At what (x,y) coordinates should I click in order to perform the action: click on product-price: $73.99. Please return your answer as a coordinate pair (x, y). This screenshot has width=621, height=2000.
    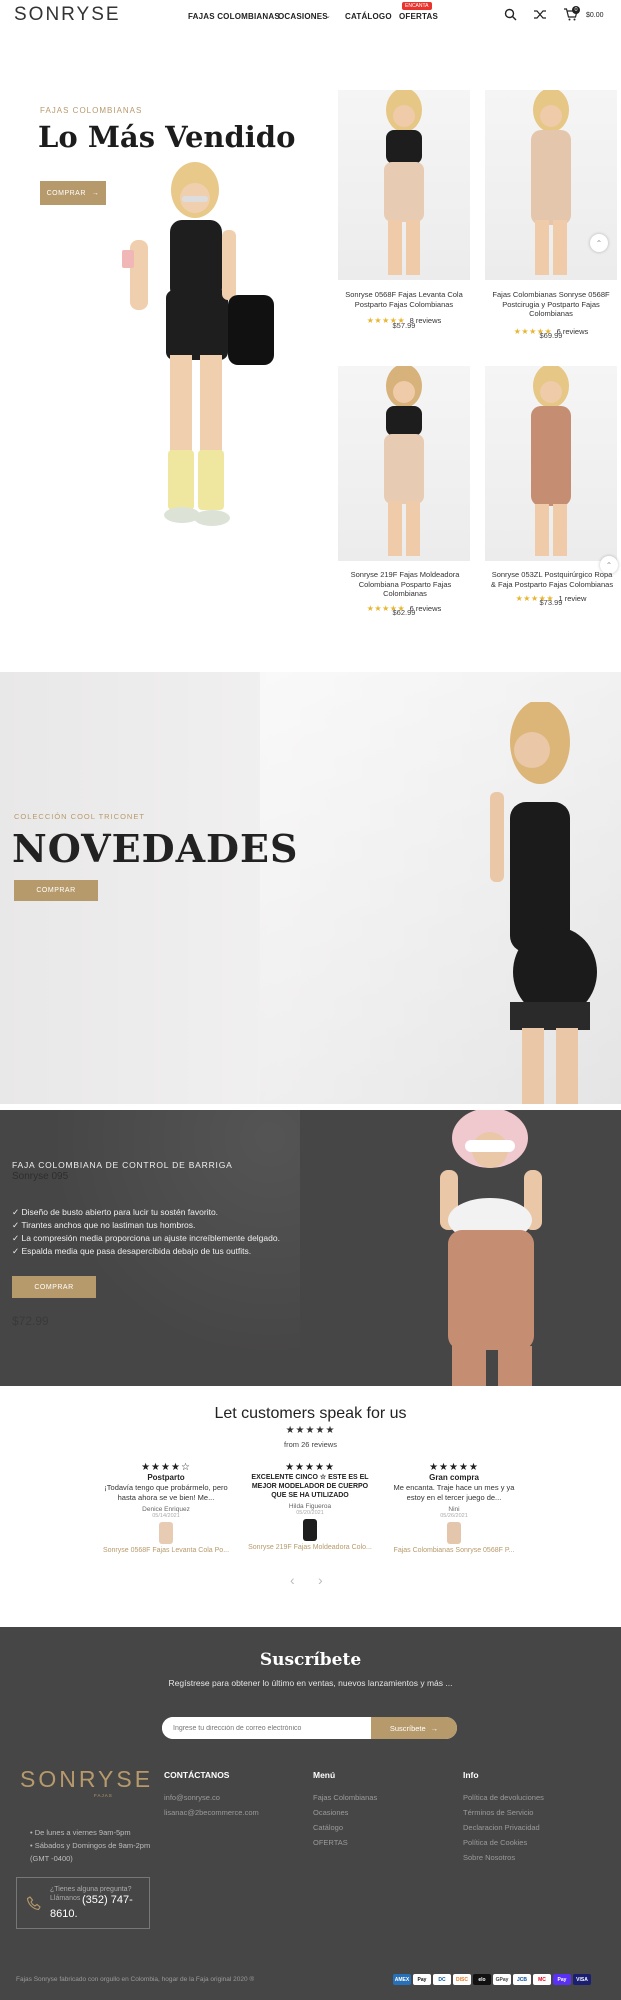
    Looking at the image, I should click on (551, 602).